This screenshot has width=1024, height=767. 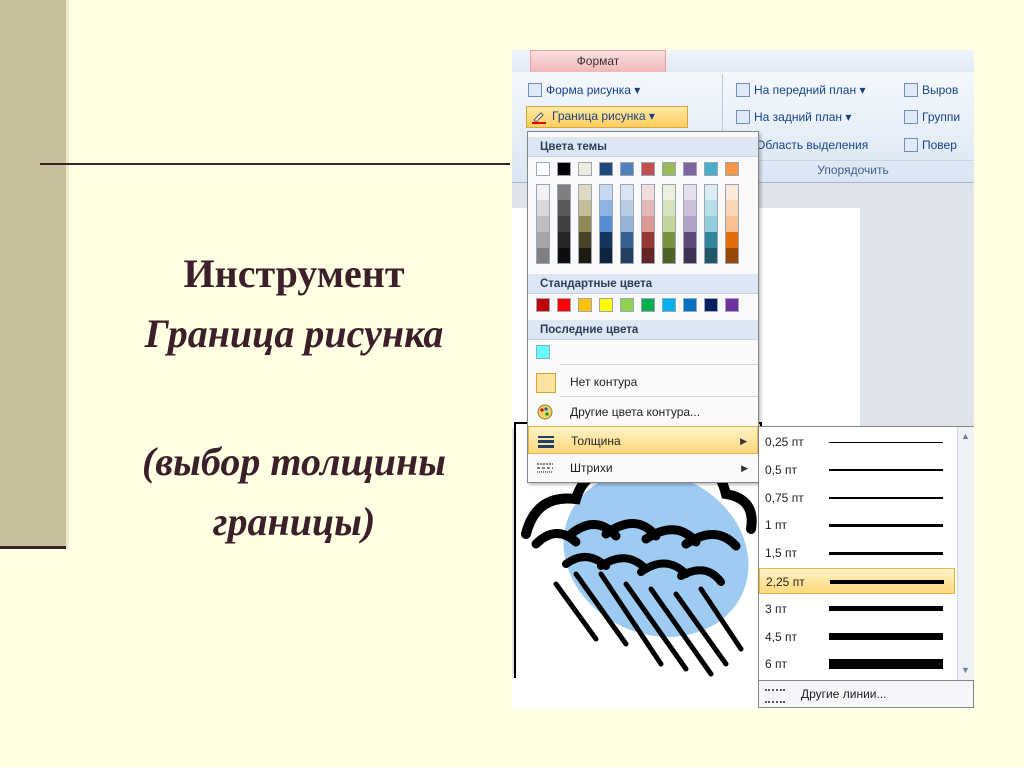 I want to click on dashes-item: Штрихи ▶, so click(x=643, y=468).